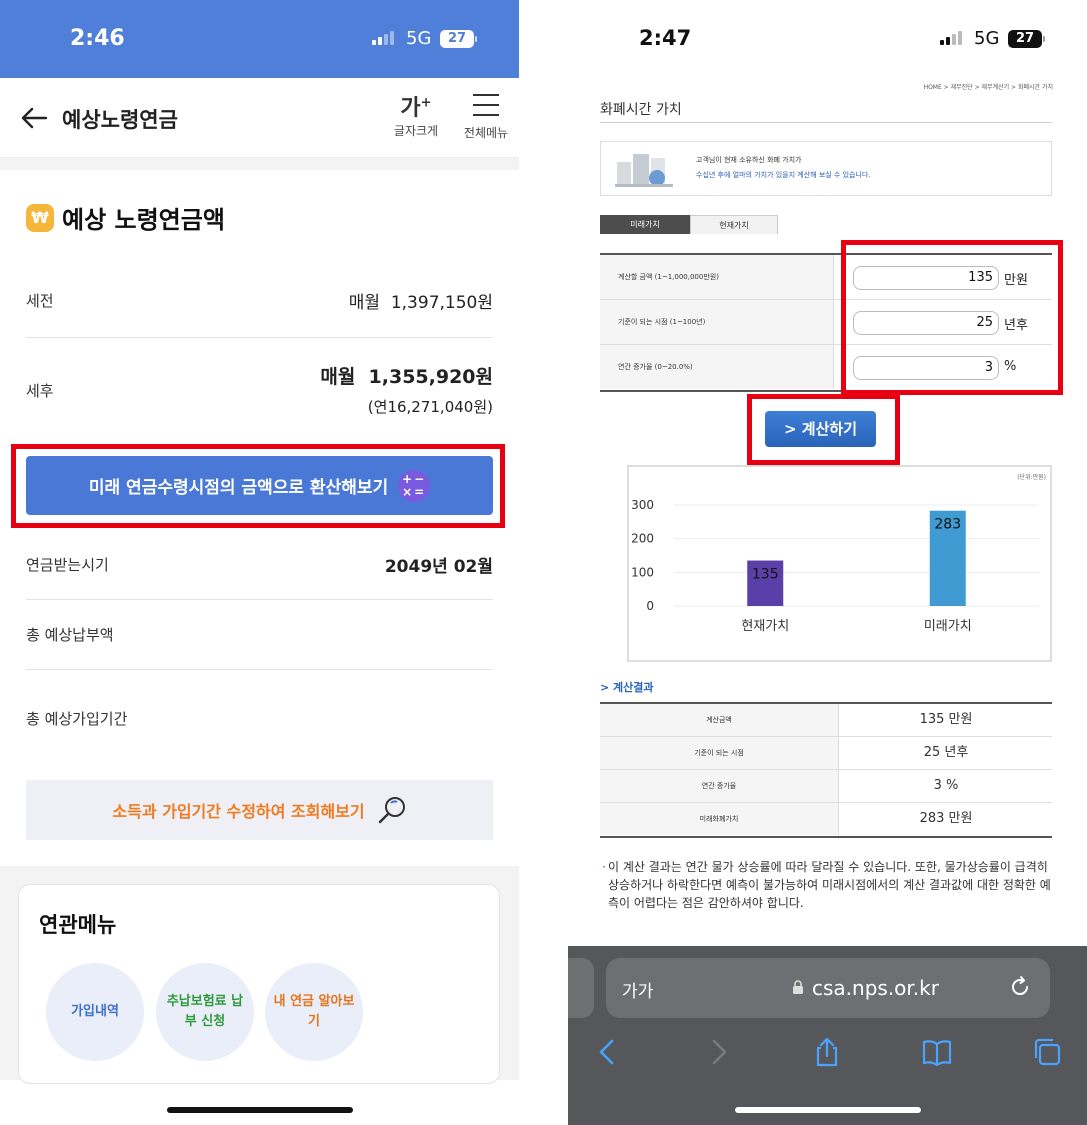 This screenshot has height=1125, width=1087. I want to click on search-icon, so click(391, 810).